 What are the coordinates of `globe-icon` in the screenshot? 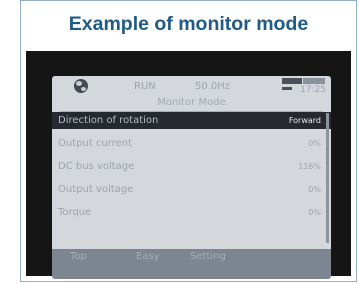 It's located at (81, 86).